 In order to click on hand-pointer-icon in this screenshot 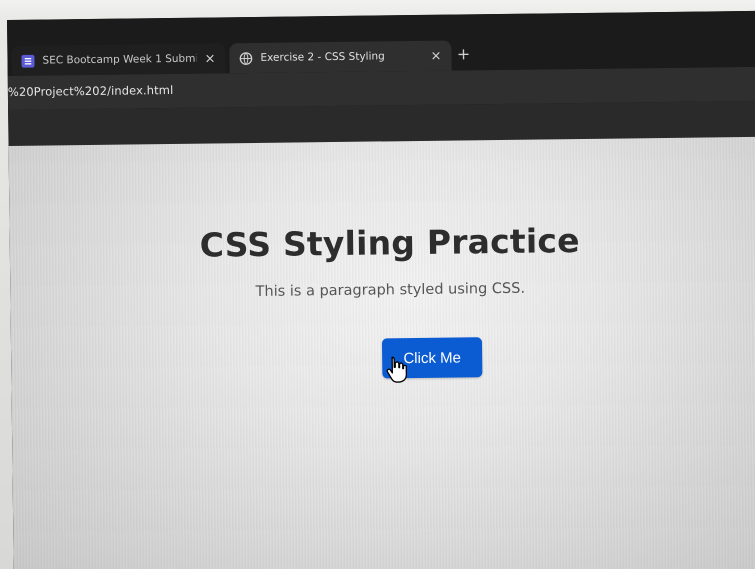, I will do `click(397, 369)`.